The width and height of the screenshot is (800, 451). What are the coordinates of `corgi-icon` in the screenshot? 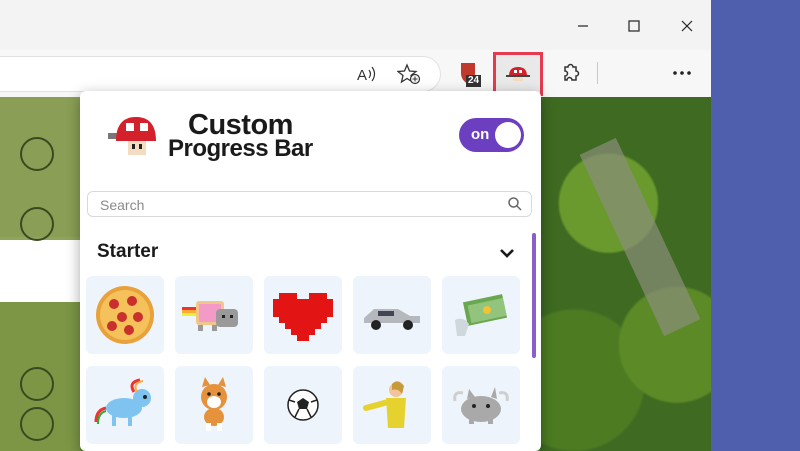 It's located at (214, 404).